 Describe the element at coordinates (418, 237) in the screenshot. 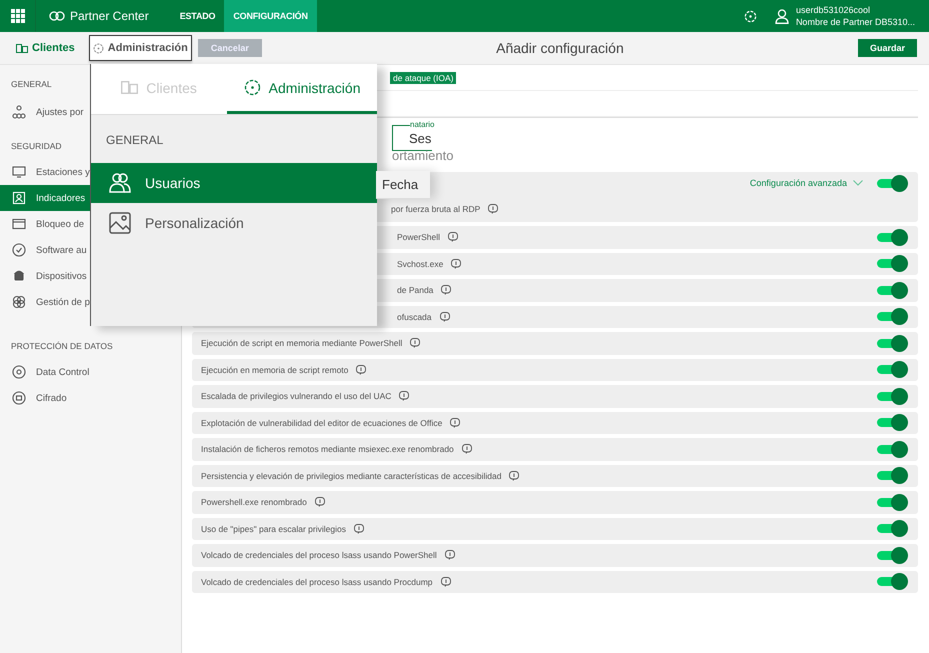

I see `rule-label: PowerShell` at that location.